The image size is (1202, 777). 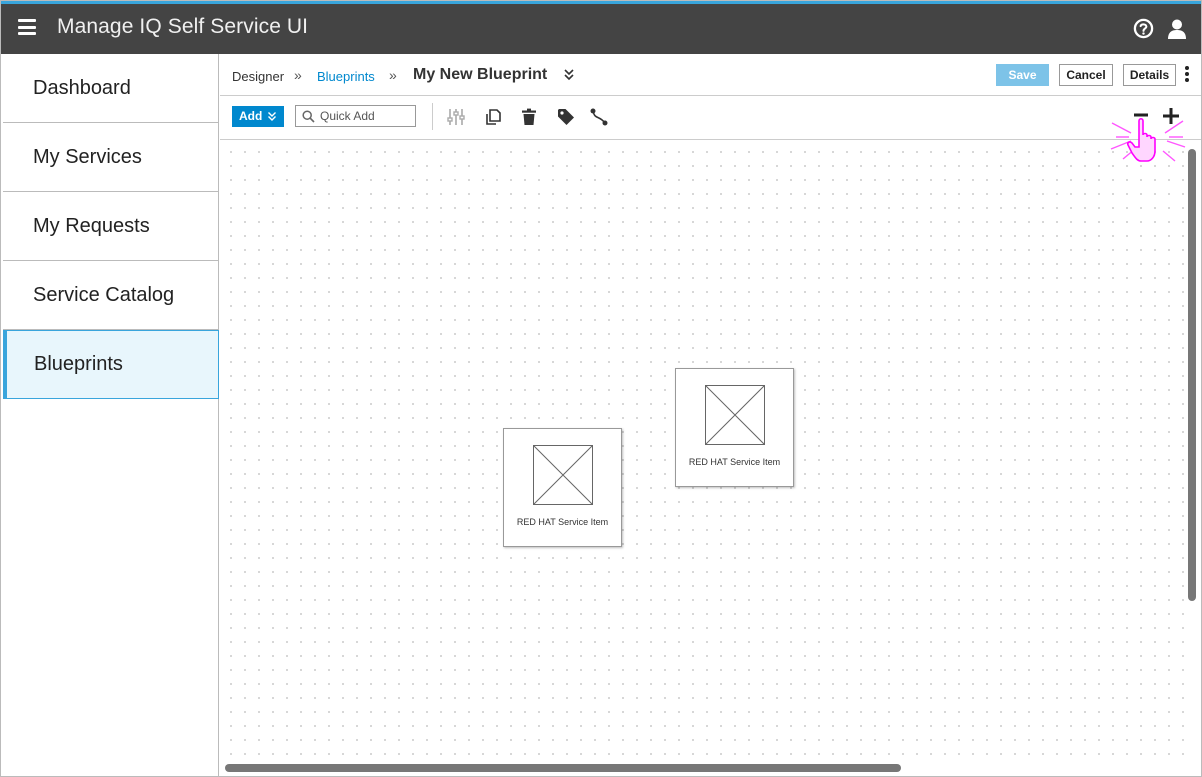 What do you see at coordinates (183, 26) in the screenshot?
I see `app-title: Manage IQ Self Service UI` at bounding box center [183, 26].